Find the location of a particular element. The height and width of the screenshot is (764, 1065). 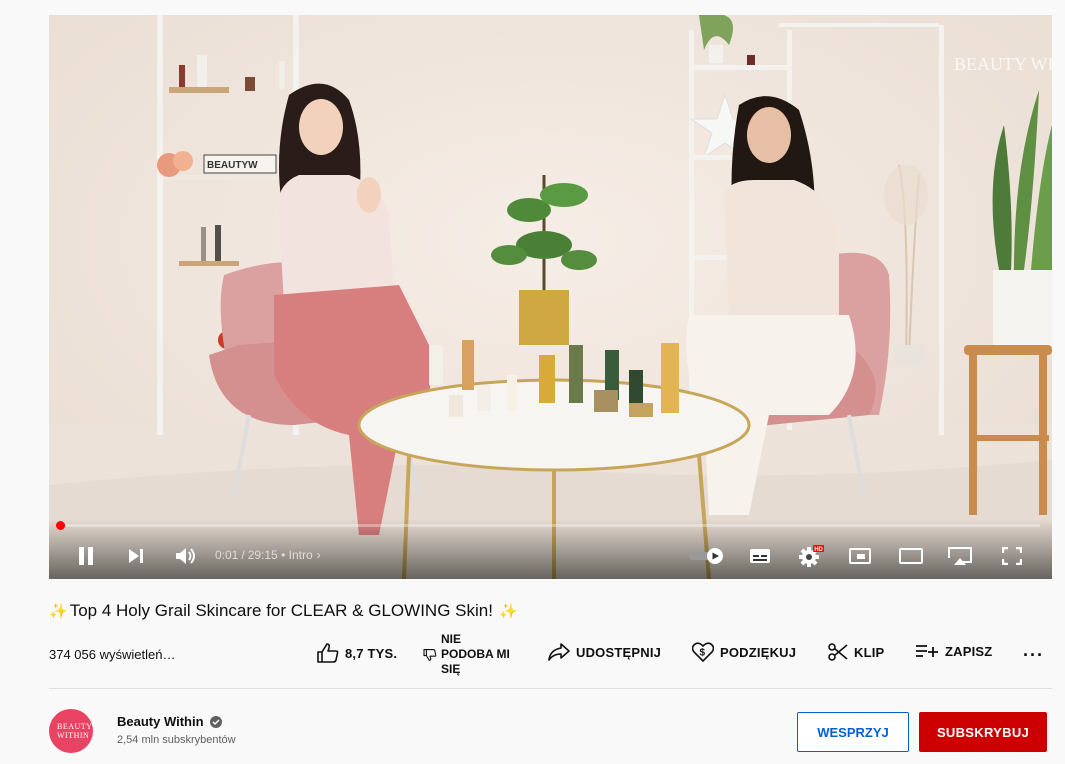

like-button: 8,7 TYS. is located at coordinates (357, 653).